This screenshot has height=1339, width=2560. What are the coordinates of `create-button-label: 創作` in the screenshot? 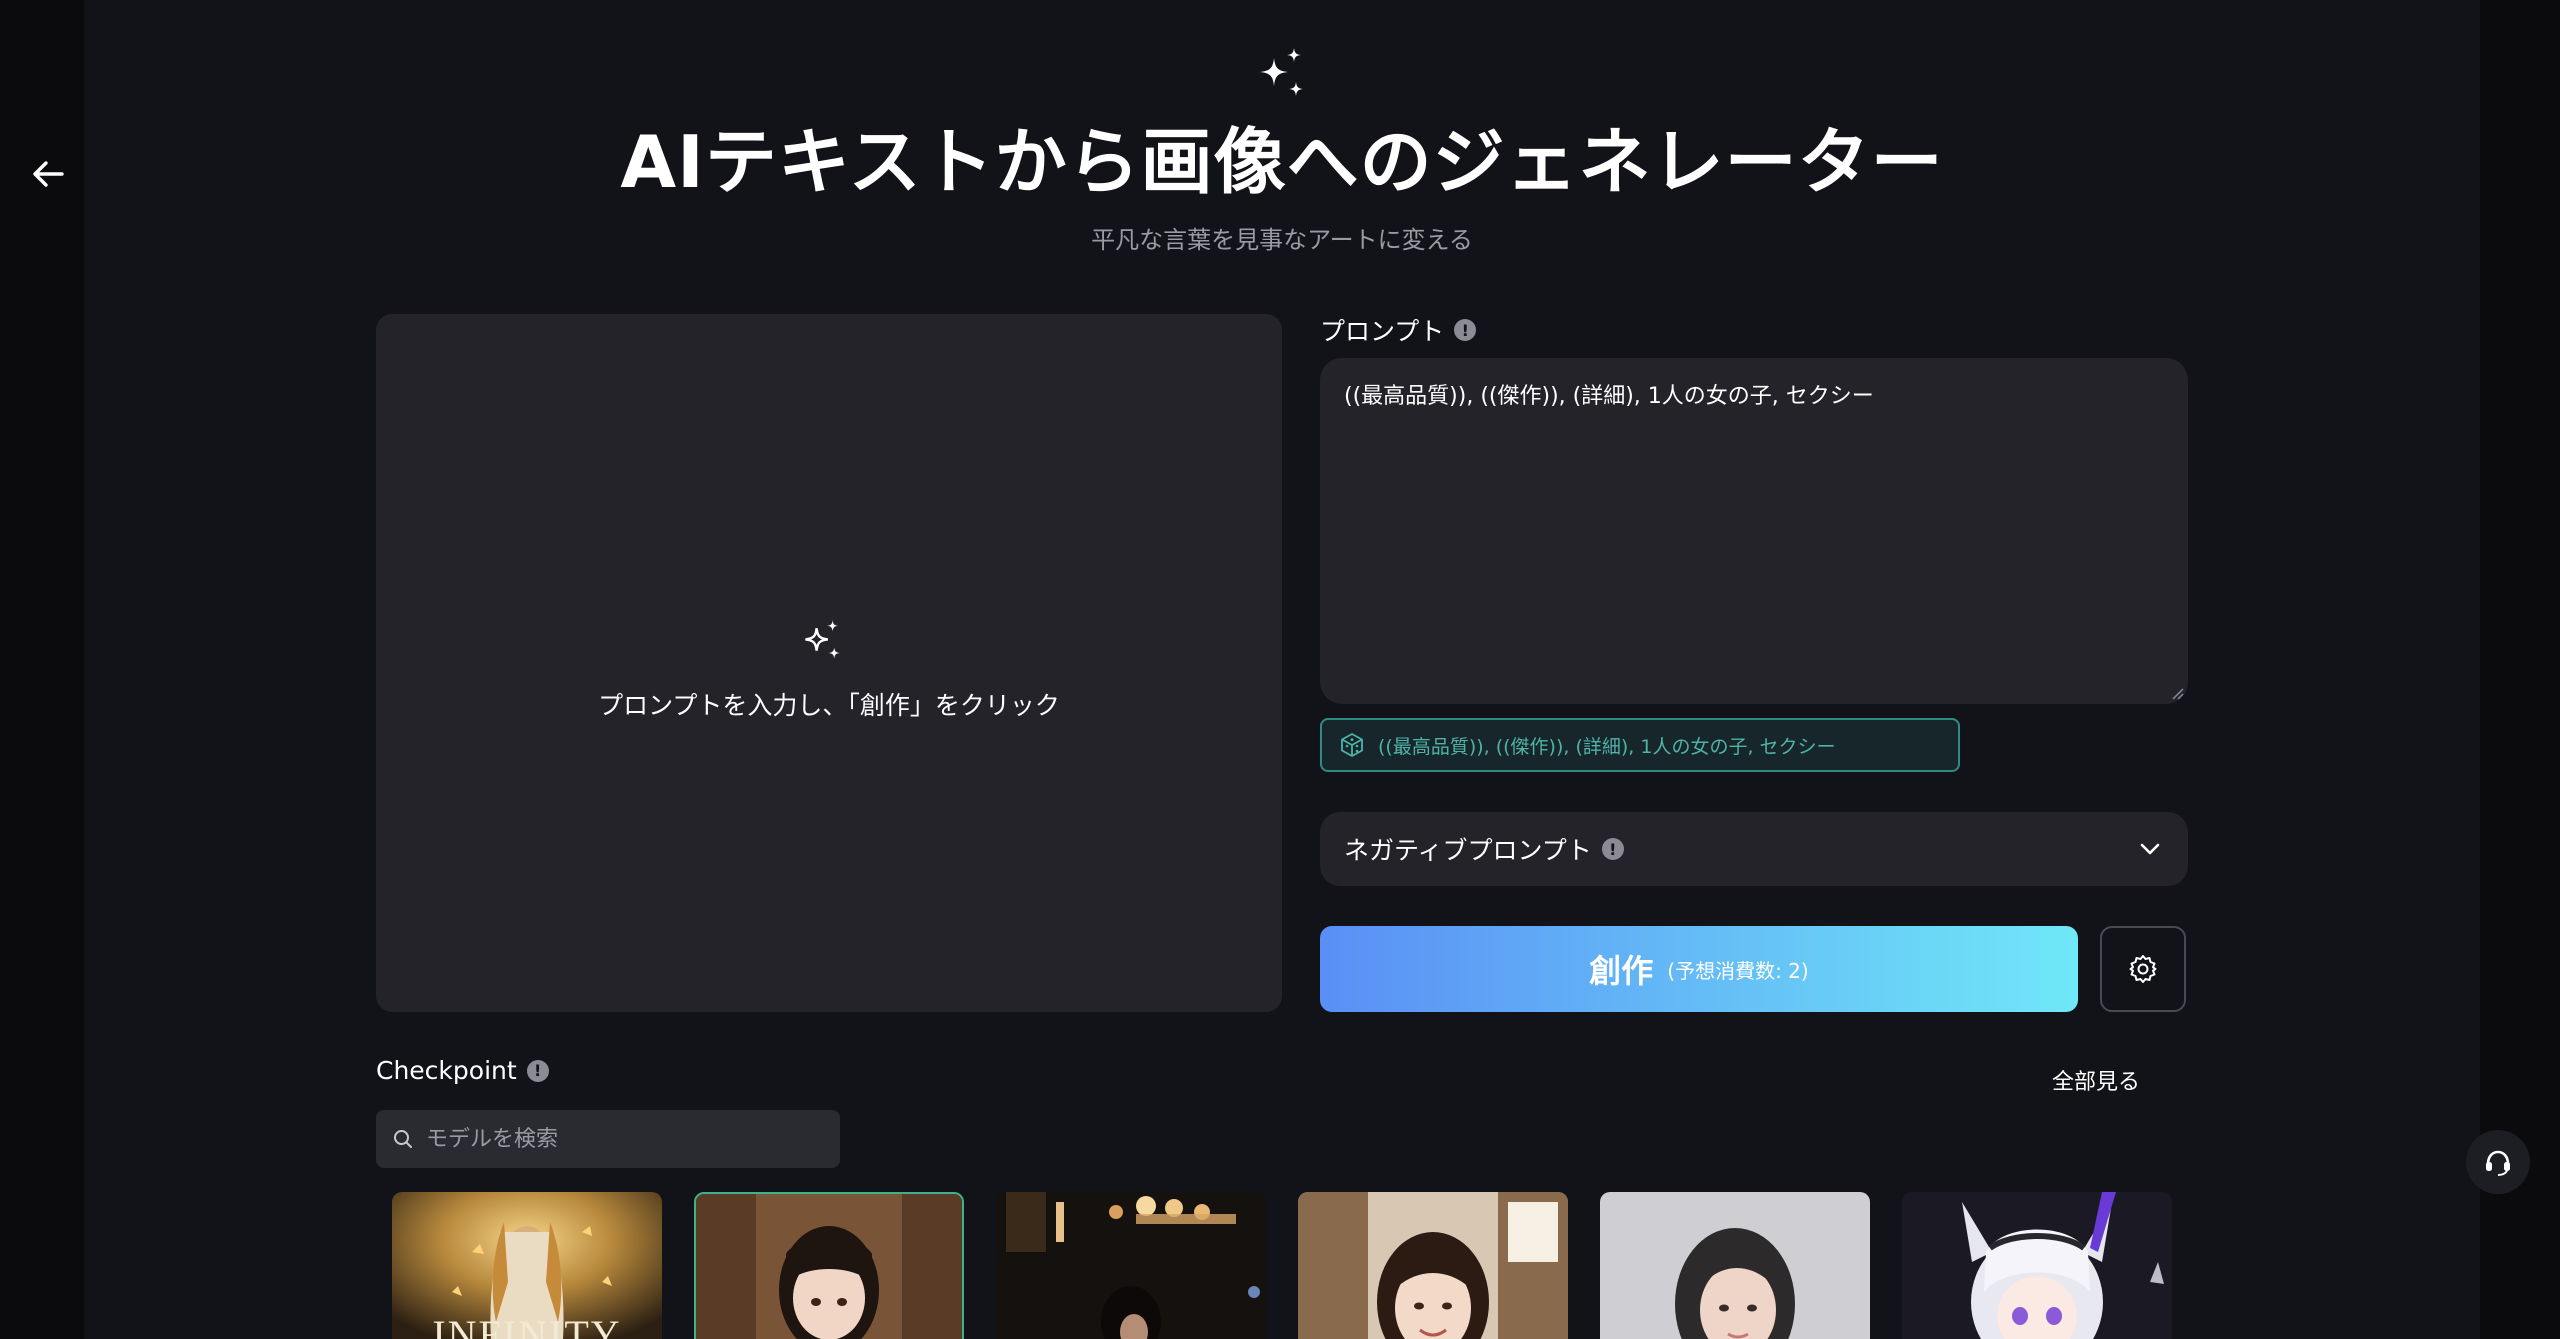 It's located at (1621, 971).